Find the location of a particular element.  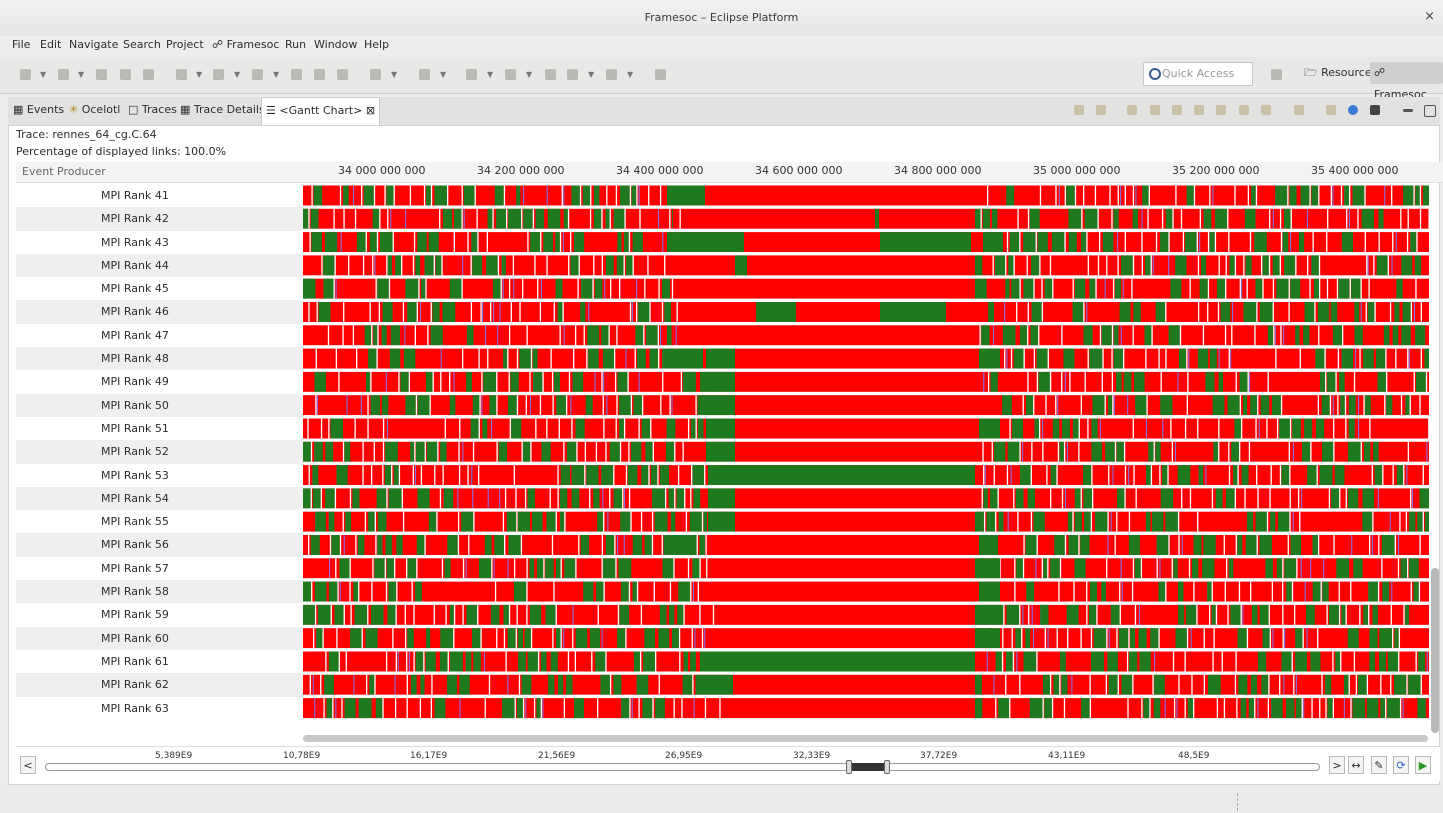

scroll-right-button: > is located at coordinates (1337, 765).